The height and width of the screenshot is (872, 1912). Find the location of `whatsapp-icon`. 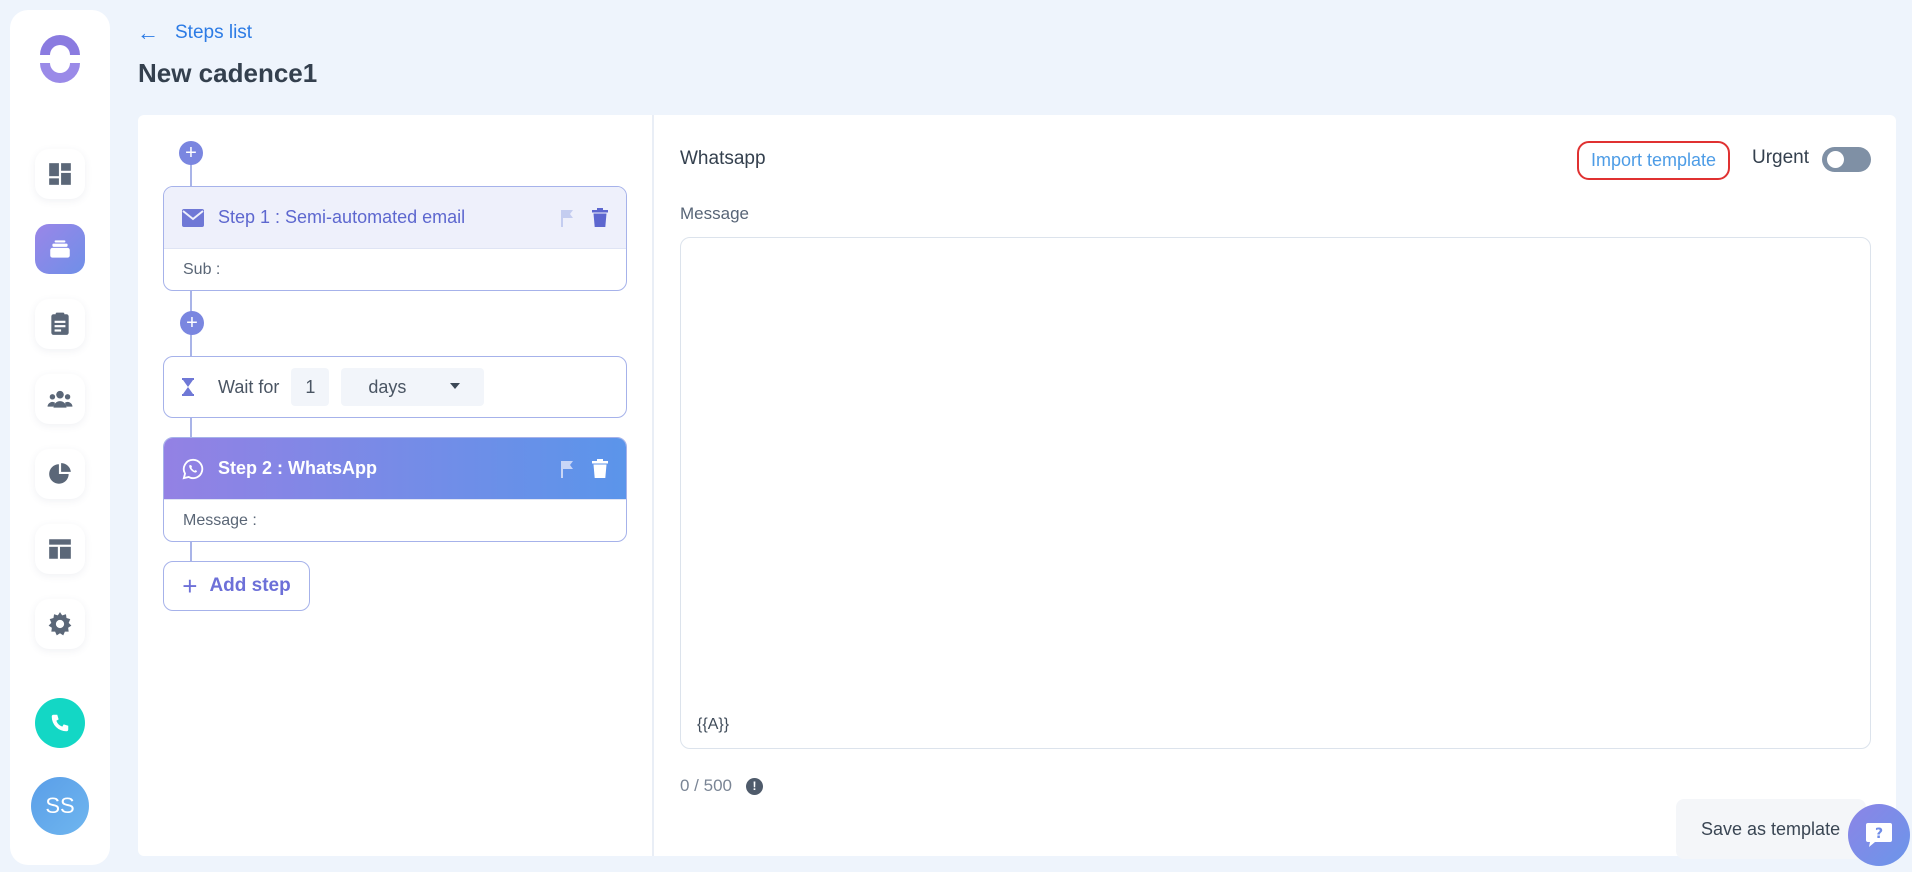

whatsapp-icon is located at coordinates (193, 468).